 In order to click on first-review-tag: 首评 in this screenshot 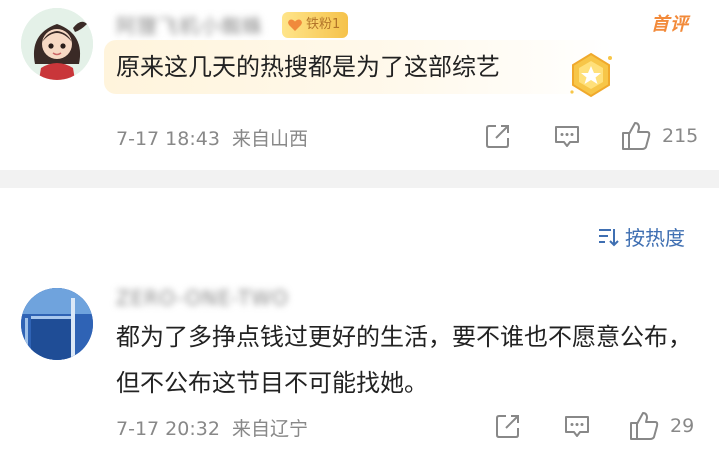, I will do `click(670, 24)`.